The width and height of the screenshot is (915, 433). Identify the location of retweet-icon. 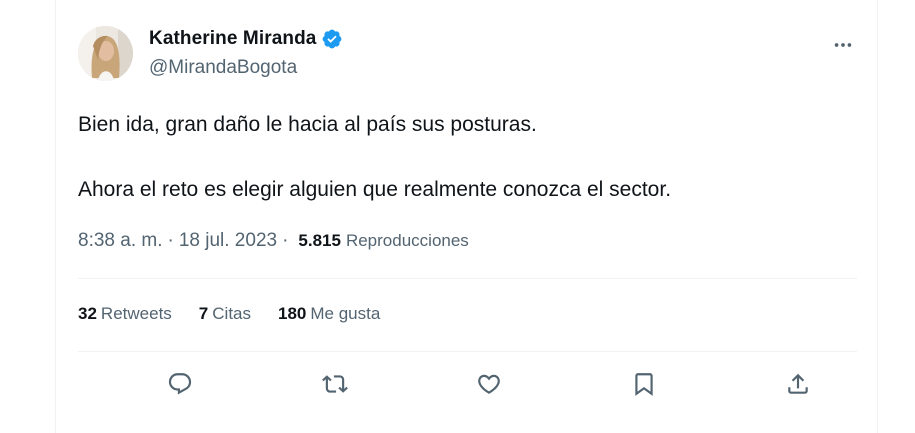
(335, 384).